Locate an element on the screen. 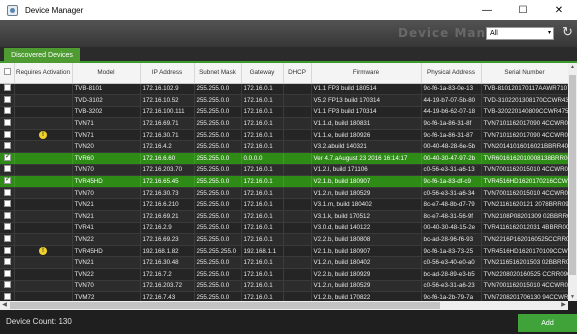 The height and width of the screenshot is (334, 577). device-count: Device Count: 130 is located at coordinates (39, 321).